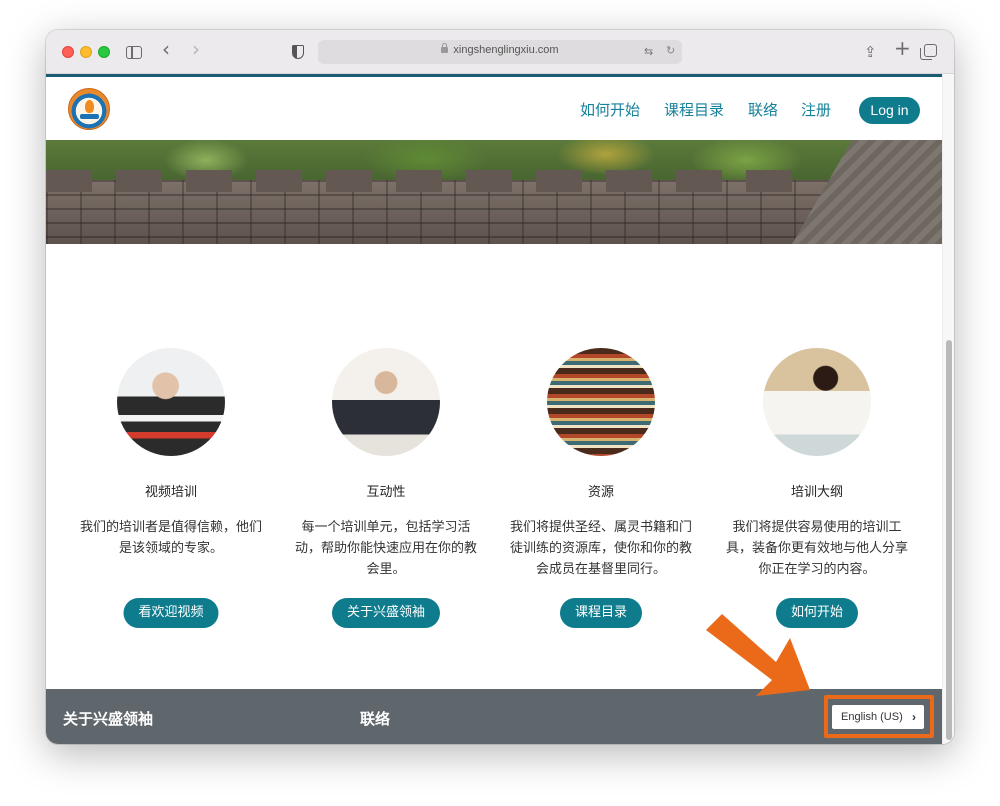  What do you see at coordinates (89, 109) in the screenshot?
I see `site-logo` at bounding box center [89, 109].